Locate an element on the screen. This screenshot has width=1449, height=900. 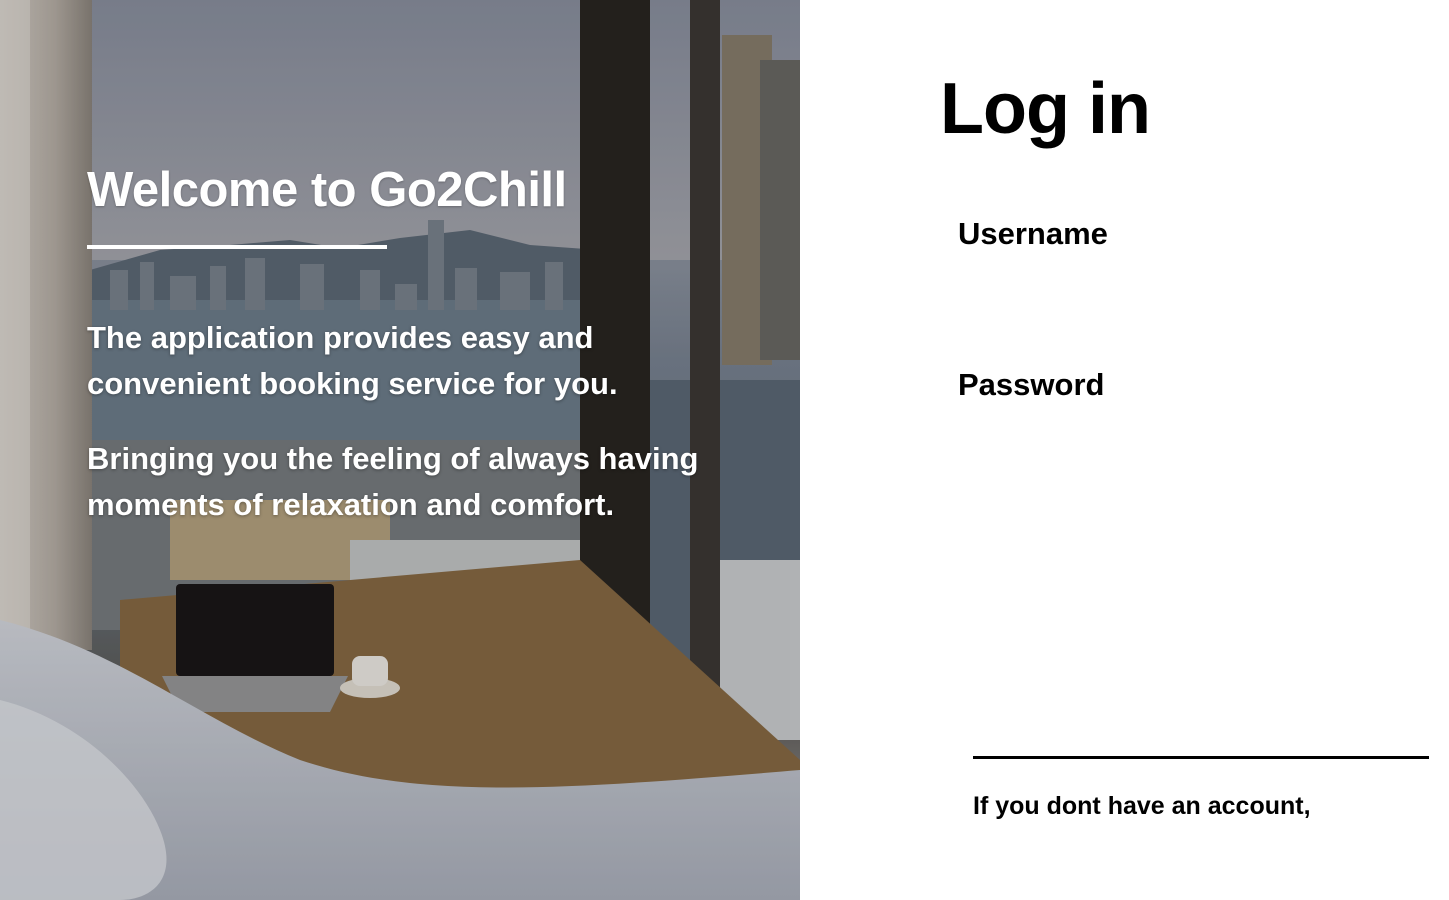
signup-prompt: If you dont have an account, is located at coordinates (1142, 806).